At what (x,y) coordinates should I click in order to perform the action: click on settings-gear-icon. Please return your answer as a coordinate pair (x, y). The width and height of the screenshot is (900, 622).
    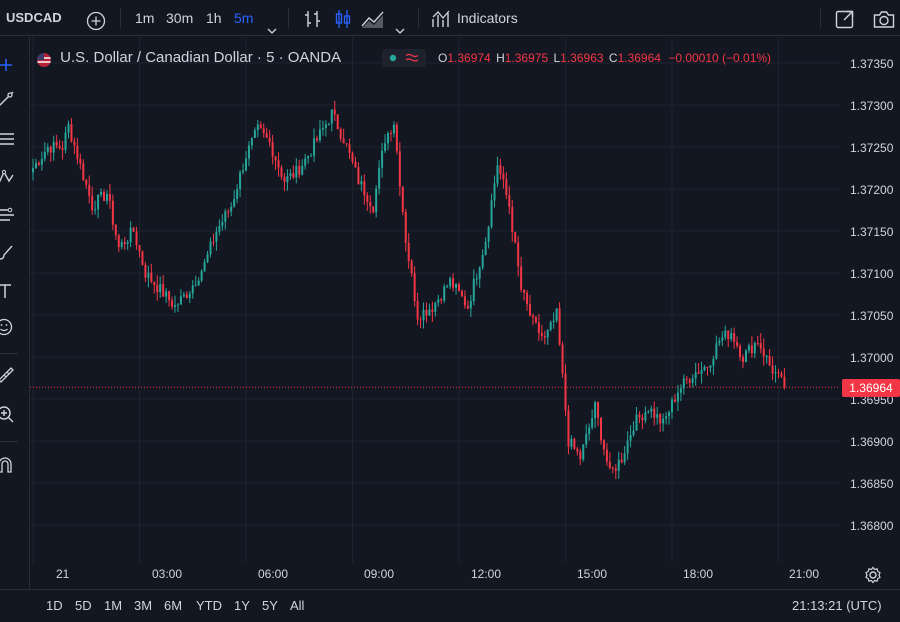
    Looking at the image, I should click on (873, 575).